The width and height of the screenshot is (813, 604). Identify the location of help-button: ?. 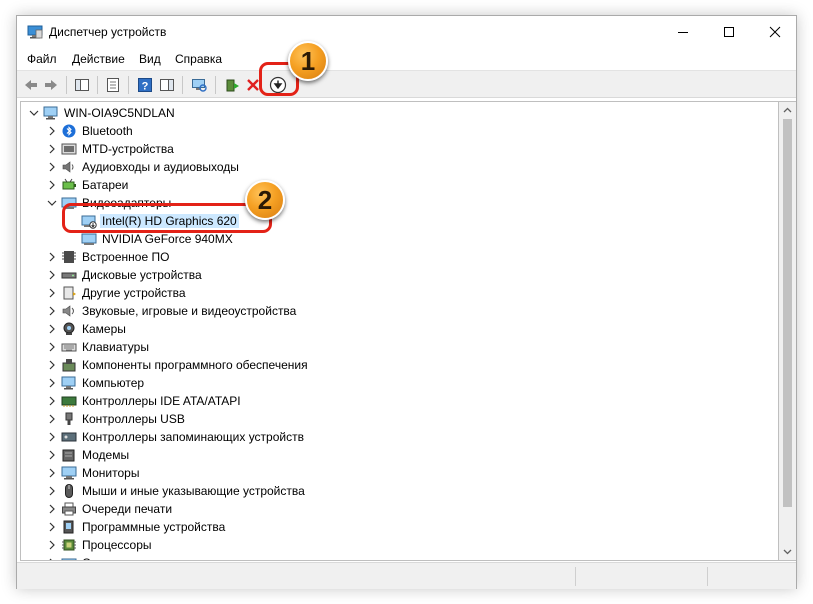
(145, 85).